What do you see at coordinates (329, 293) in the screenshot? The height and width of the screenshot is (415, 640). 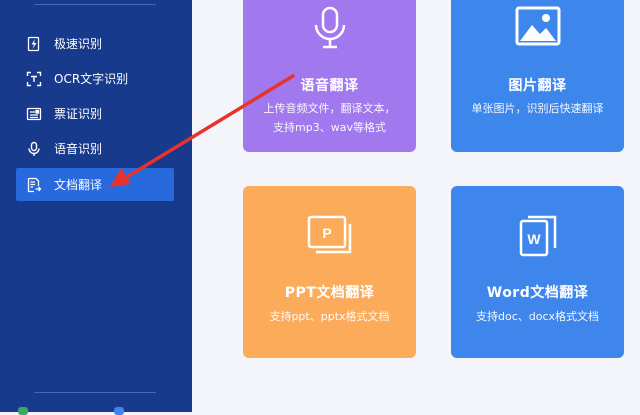 I see `card-title: PPT文档翻译` at bounding box center [329, 293].